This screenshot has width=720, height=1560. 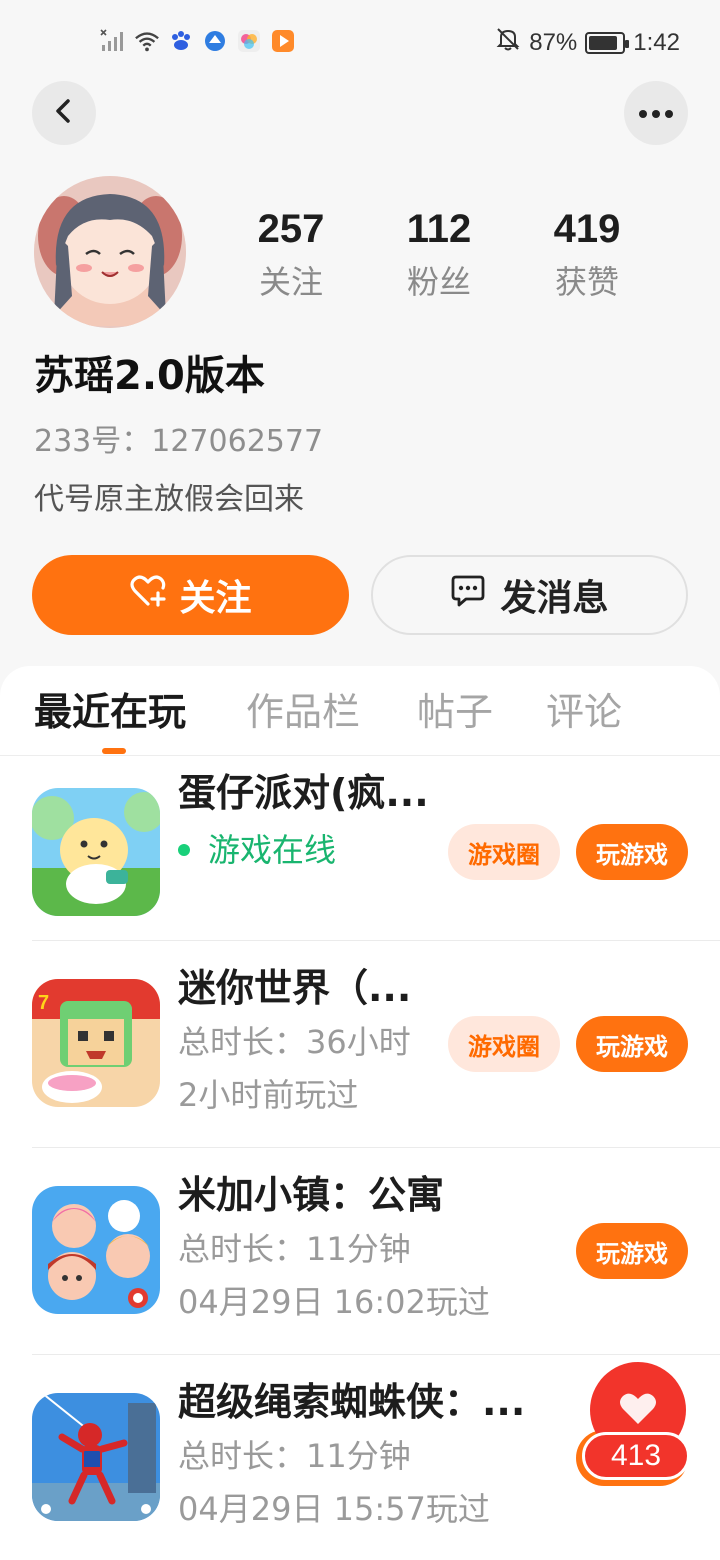 I want to click on avatar, so click(x=110, y=252).